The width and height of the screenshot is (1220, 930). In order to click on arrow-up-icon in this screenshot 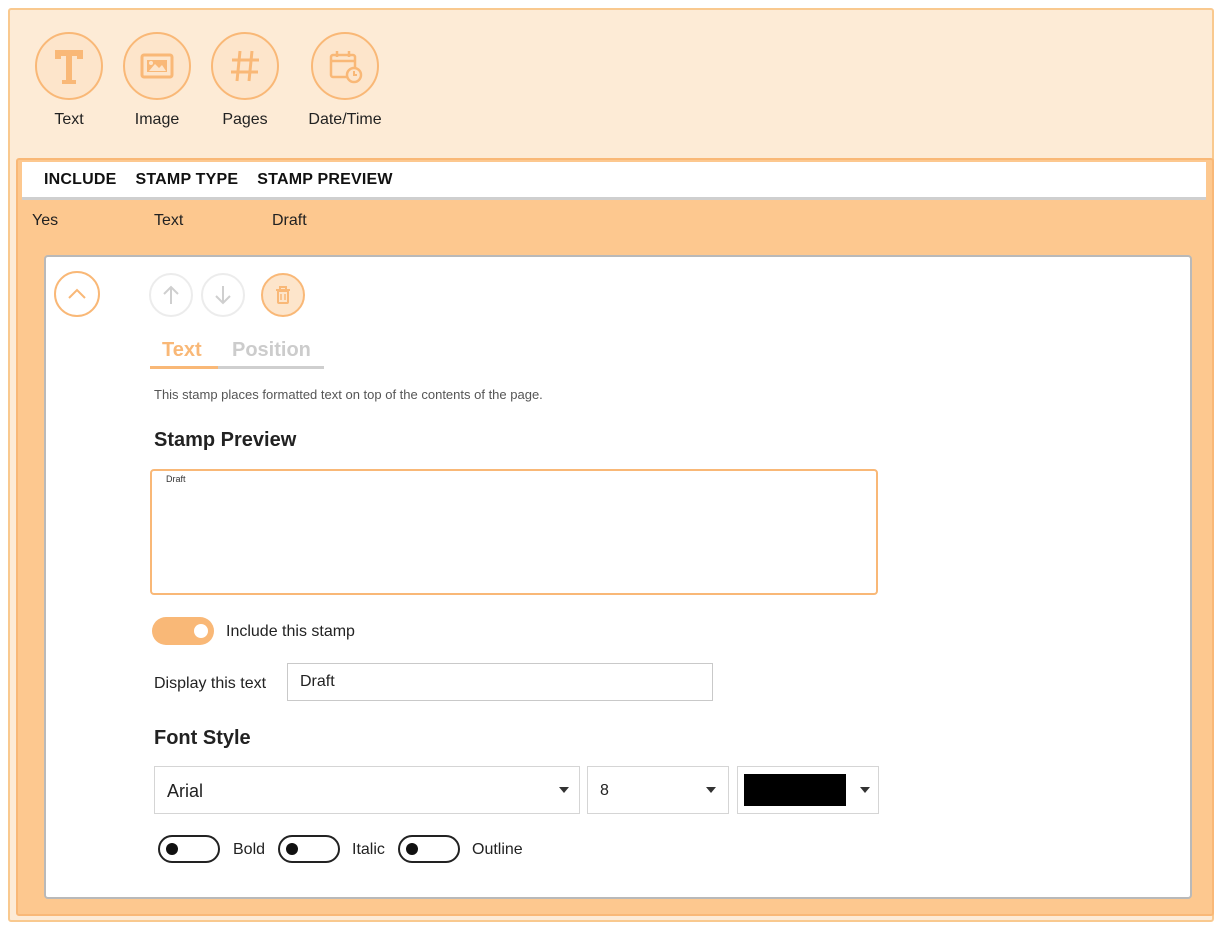, I will do `click(171, 294)`.